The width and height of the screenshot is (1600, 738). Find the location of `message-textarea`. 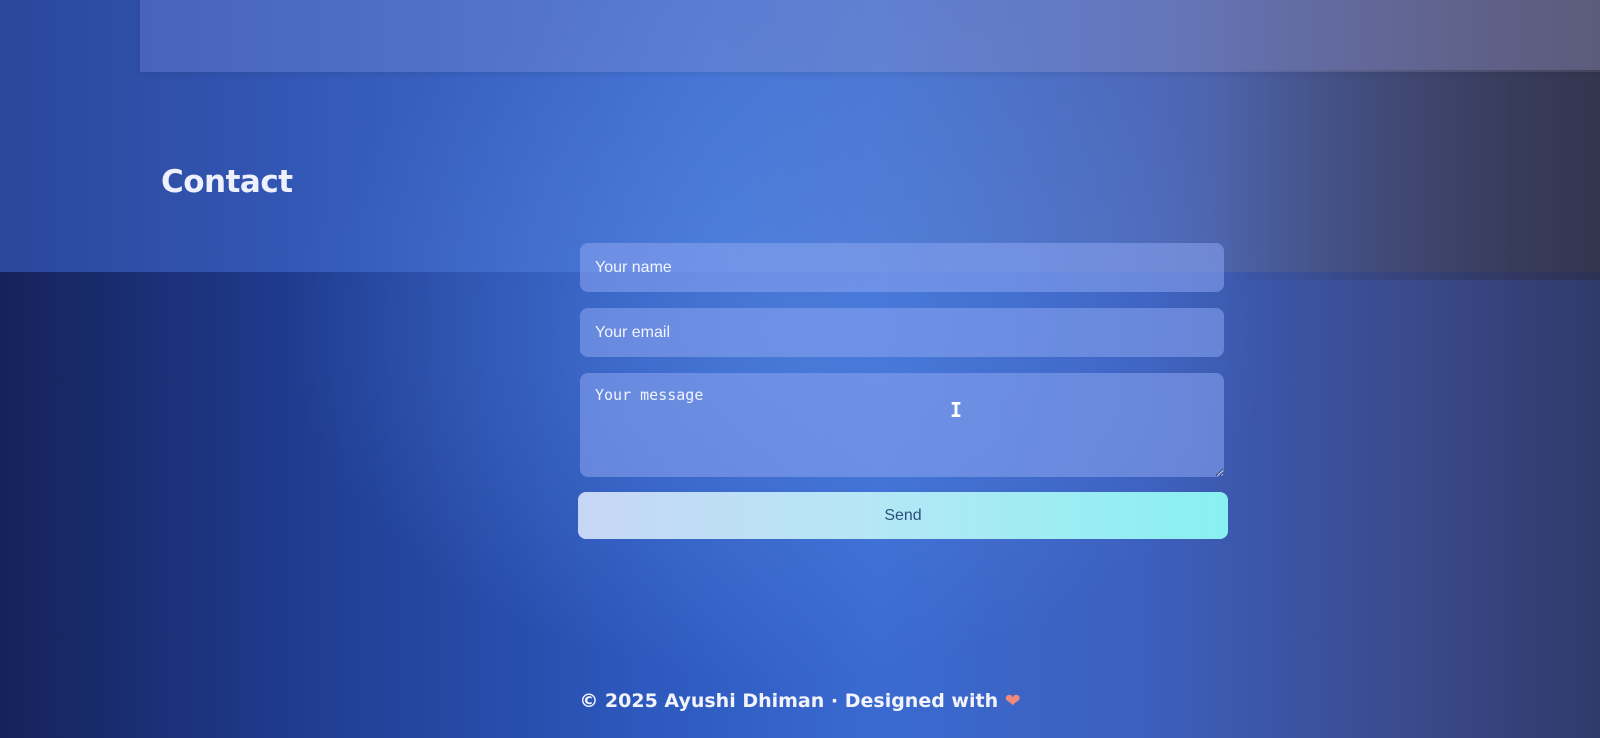

message-textarea is located at coordinates (902, 425).